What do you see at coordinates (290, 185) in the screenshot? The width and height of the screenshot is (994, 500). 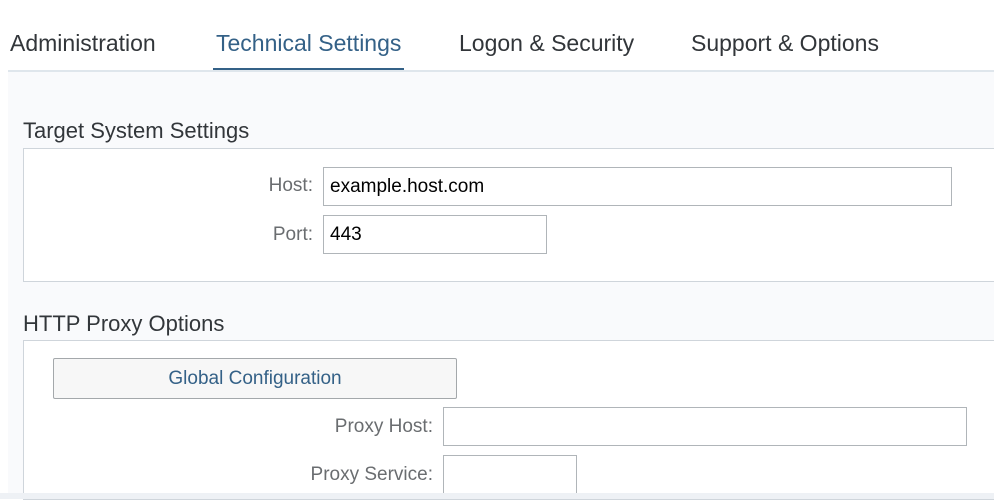 I see `host-label: Host:` at bounding box center [290, 185].